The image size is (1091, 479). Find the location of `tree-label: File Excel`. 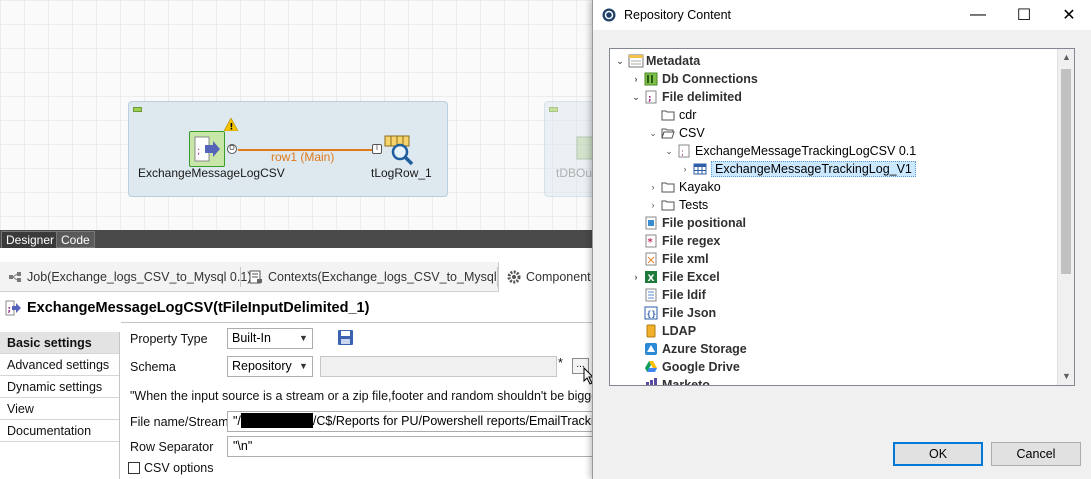

tree-label: File Excel is located at coordinates (691, 277).